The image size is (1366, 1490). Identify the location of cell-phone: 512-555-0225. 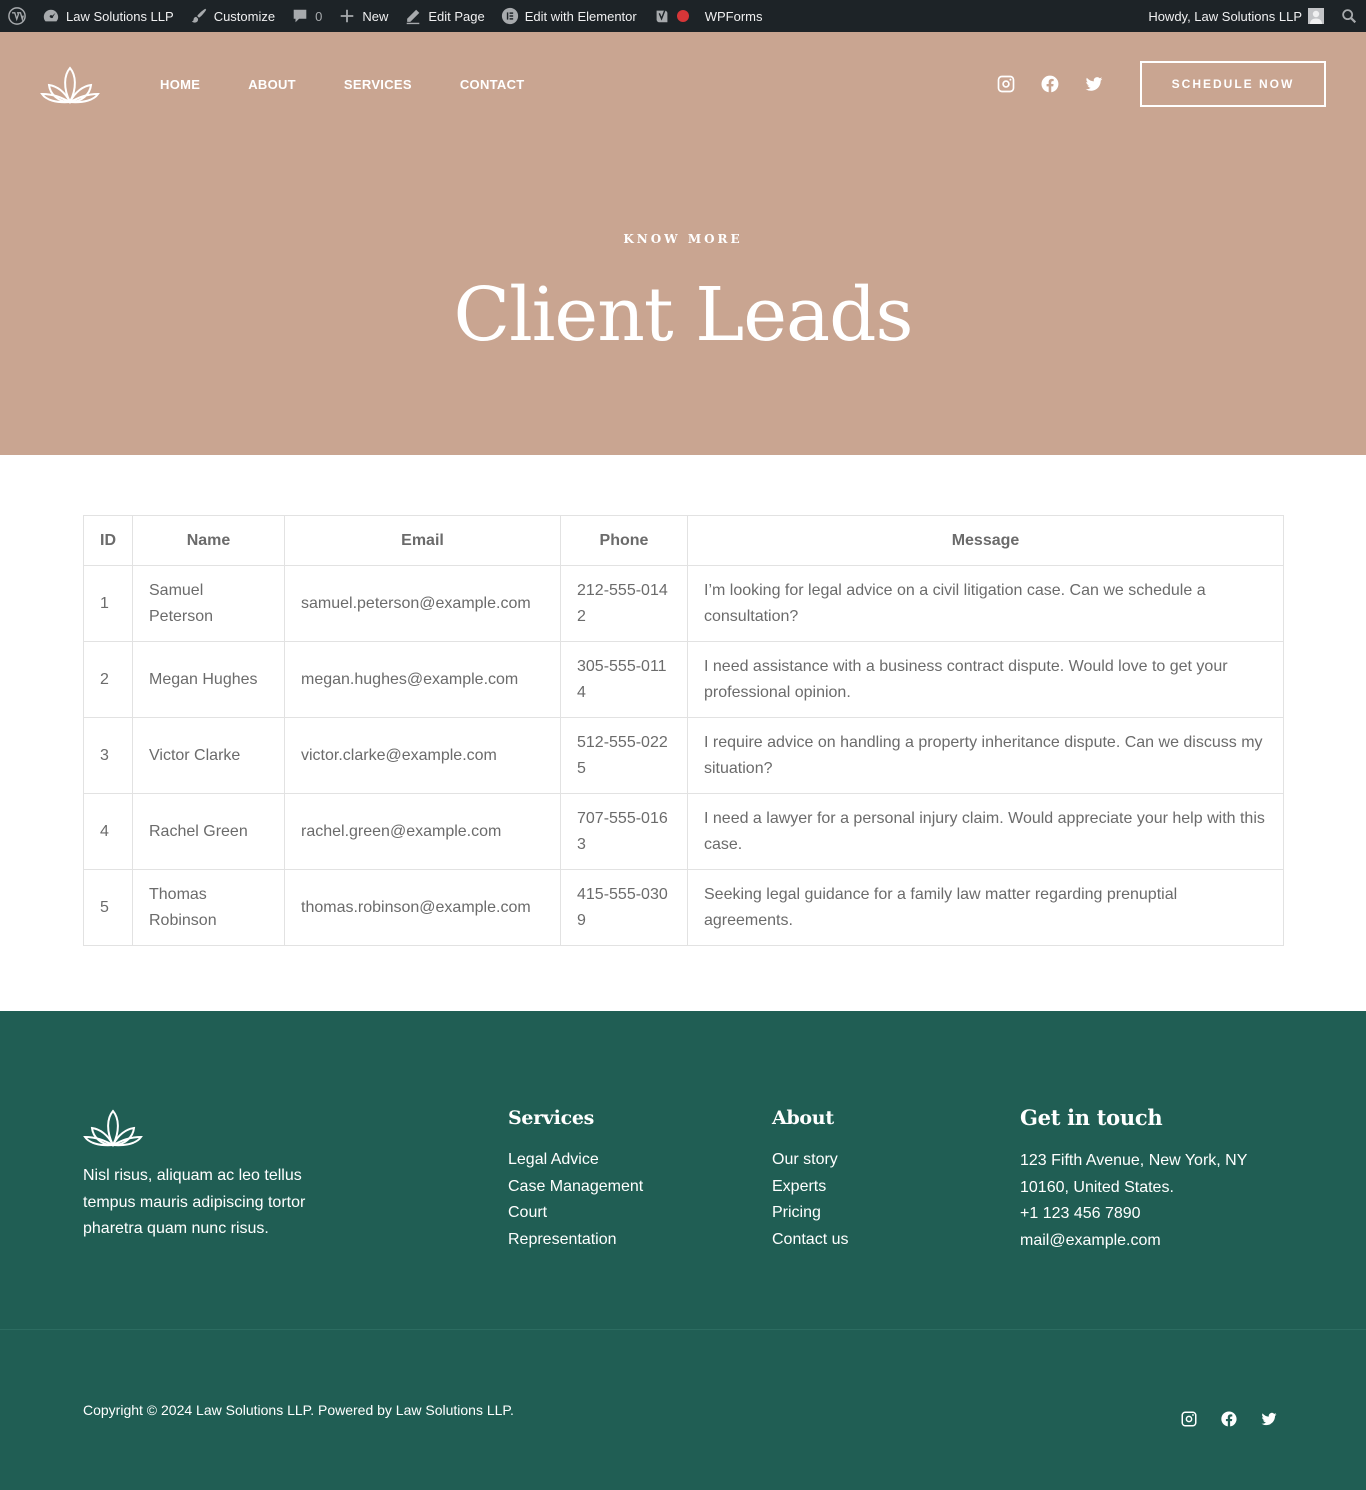
(624, 755).